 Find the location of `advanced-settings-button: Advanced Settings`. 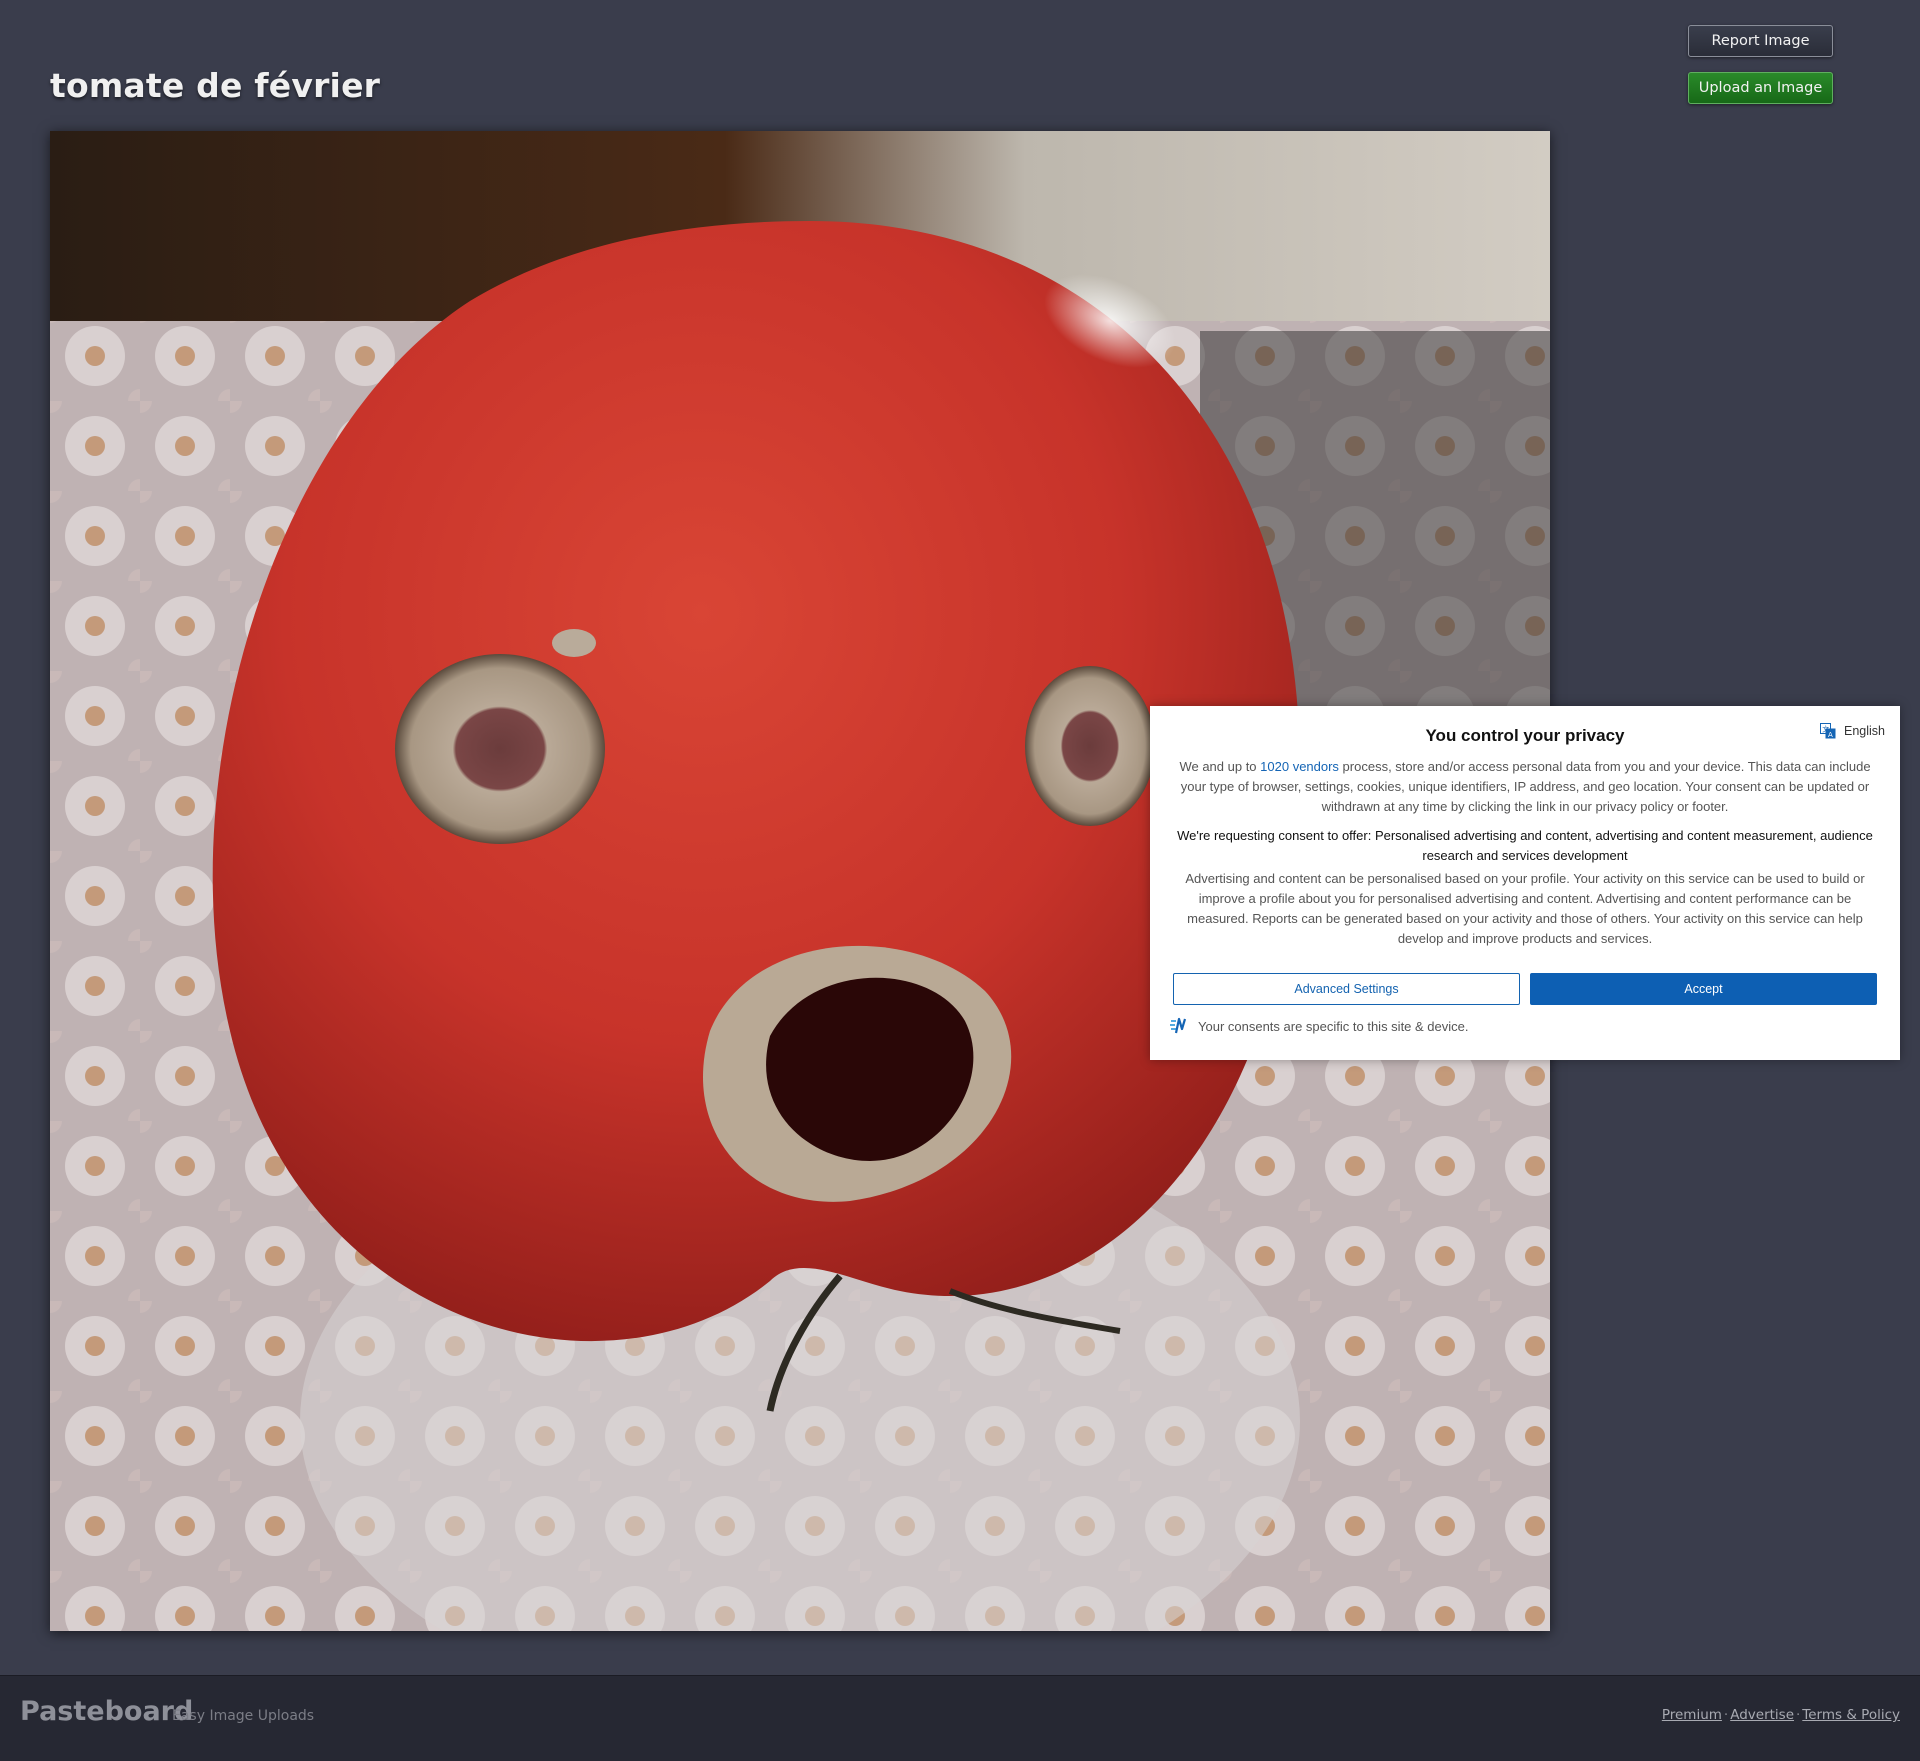

advanced-settings-button: Advanced Settings is located at coordinates (1346, 989).